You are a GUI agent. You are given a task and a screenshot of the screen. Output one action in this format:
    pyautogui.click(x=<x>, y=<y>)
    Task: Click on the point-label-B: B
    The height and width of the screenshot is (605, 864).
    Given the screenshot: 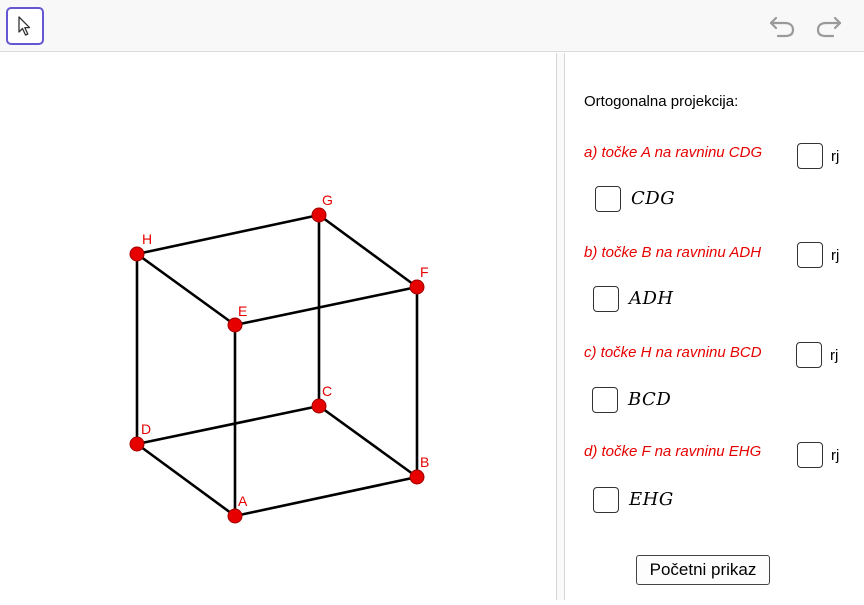 What is the action you would take?
    pyautogui.click(x=424, y=462)
    